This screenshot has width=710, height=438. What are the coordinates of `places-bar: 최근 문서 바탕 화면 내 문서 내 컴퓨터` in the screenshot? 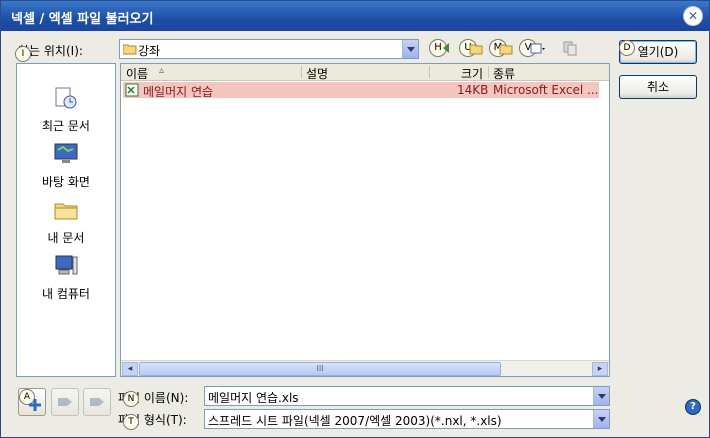 It's located at (66, 220).